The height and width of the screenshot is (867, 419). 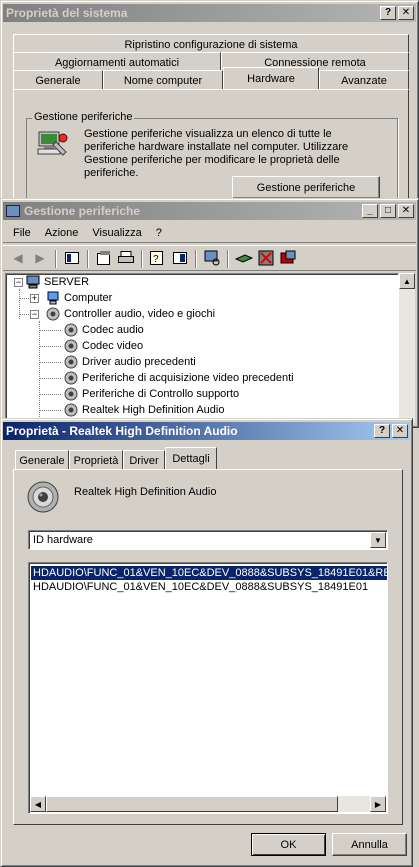 I want to click on help-icon: ?, so click(x=158, y=258).